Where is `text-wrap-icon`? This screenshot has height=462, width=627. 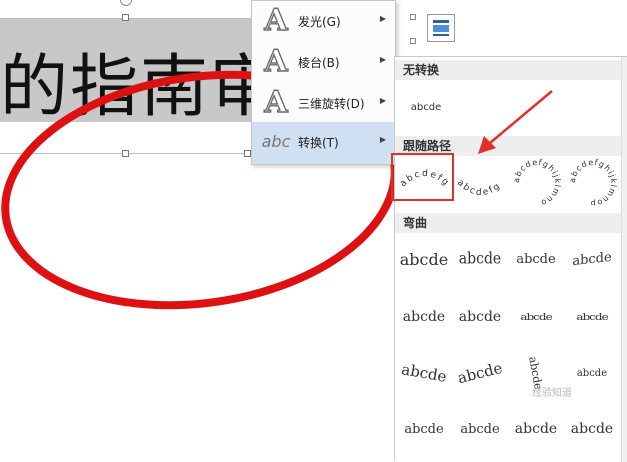
text-wrap-icon is located at coordinates (441, 28).